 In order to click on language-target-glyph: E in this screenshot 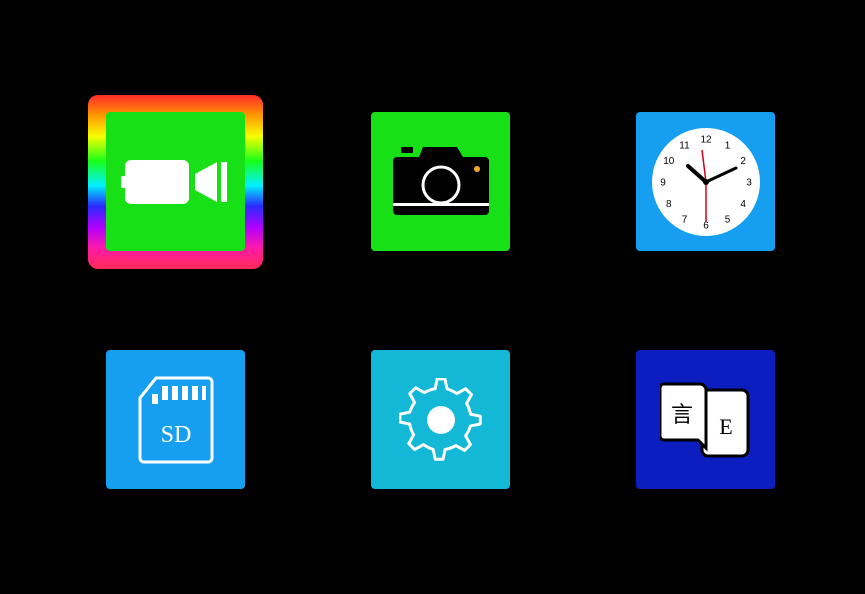, I will do `click(725, 426)`.